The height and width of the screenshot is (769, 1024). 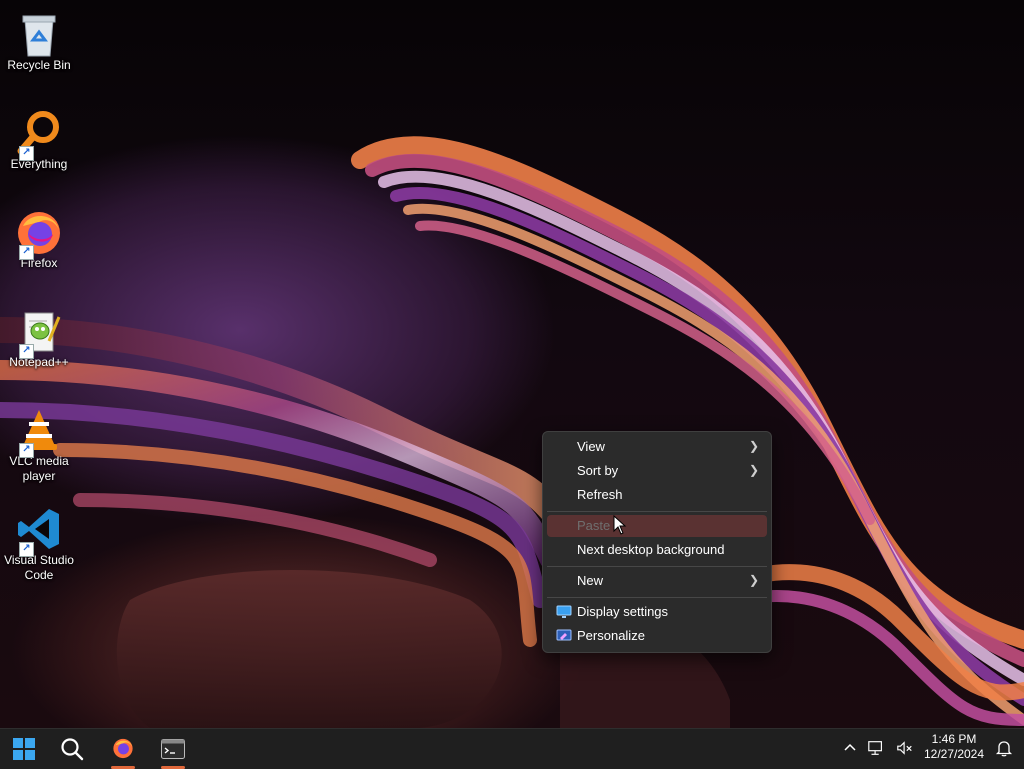 I want to click on desktop-icon-firefox: ↗ Firefox, so click(x=39, y=236).